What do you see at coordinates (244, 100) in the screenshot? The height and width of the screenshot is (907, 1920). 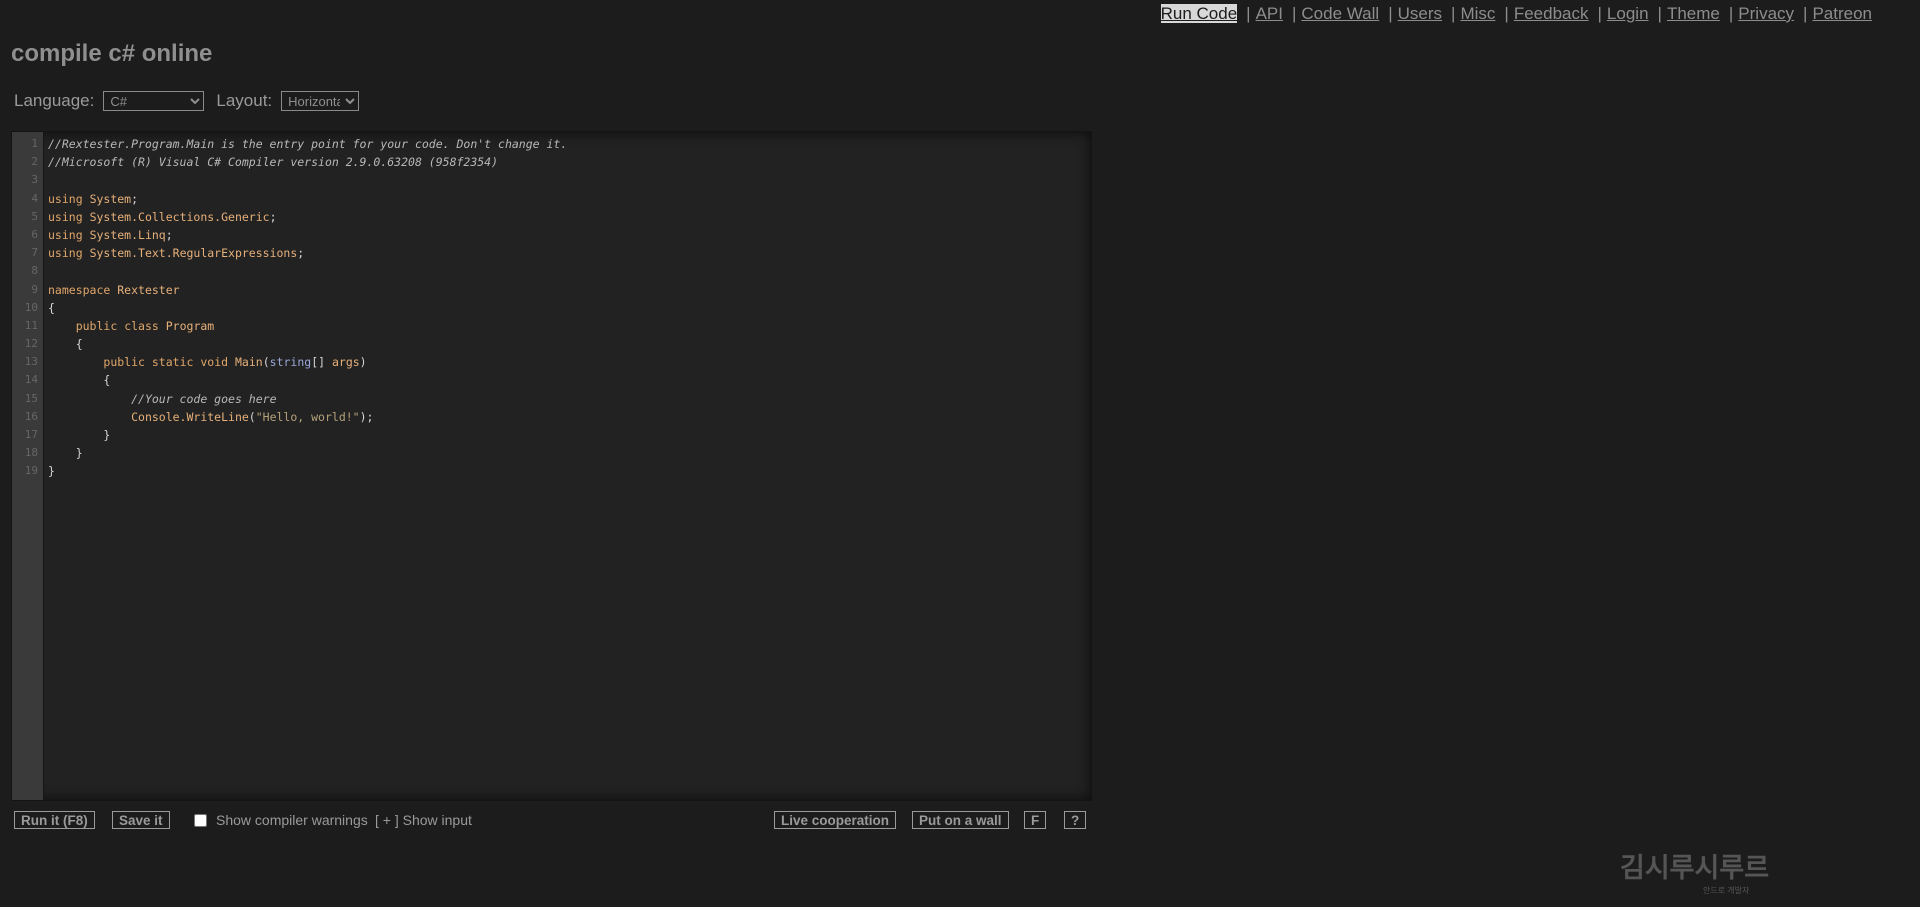 I see `layout-label: Layout:` at bounding box center [244, 100].